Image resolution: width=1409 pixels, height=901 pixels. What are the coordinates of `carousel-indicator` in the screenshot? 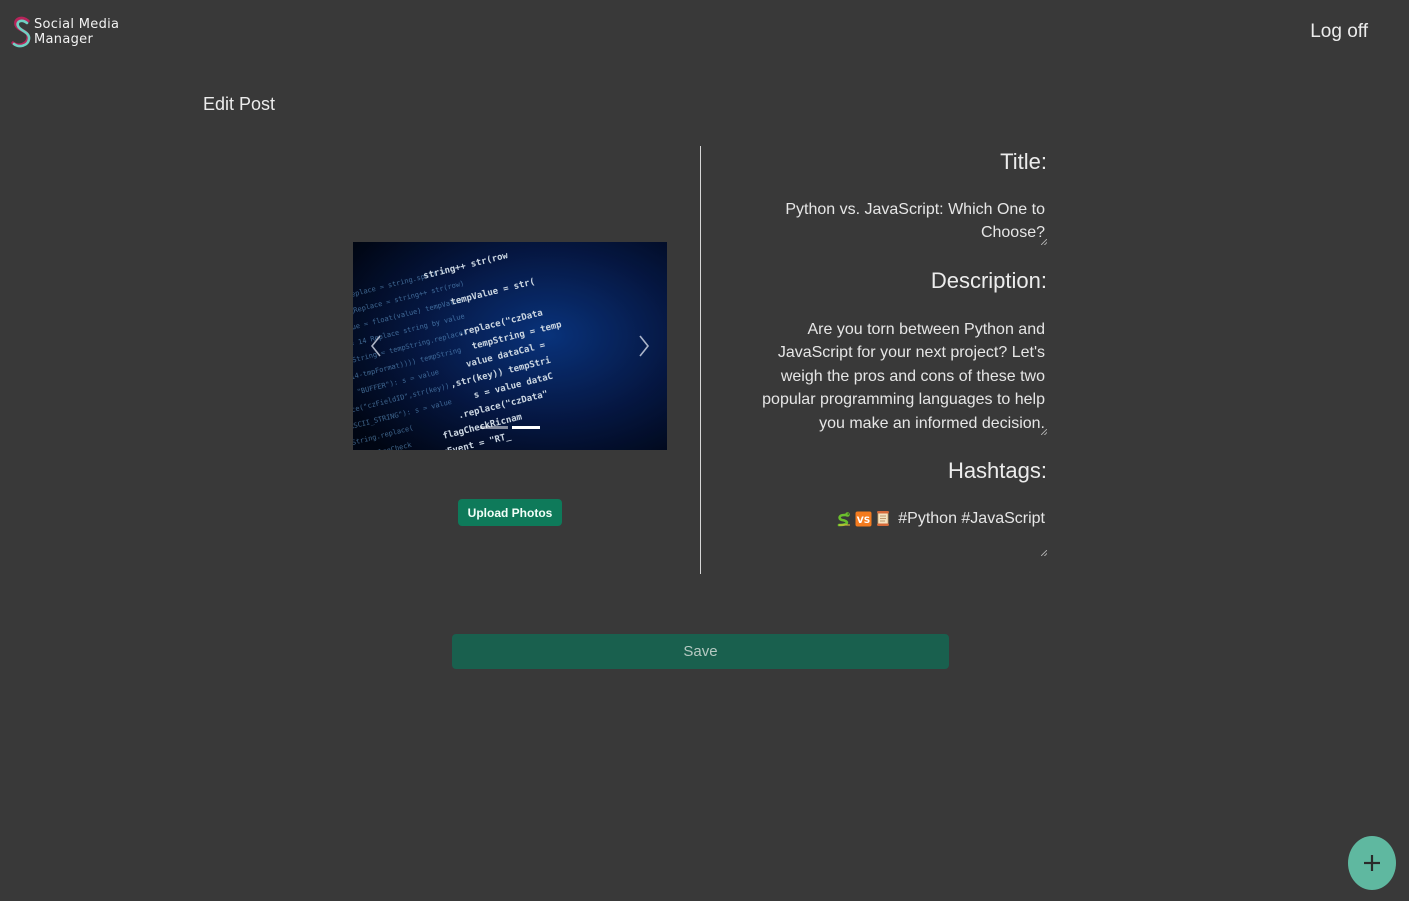 It's located at (494, 427).